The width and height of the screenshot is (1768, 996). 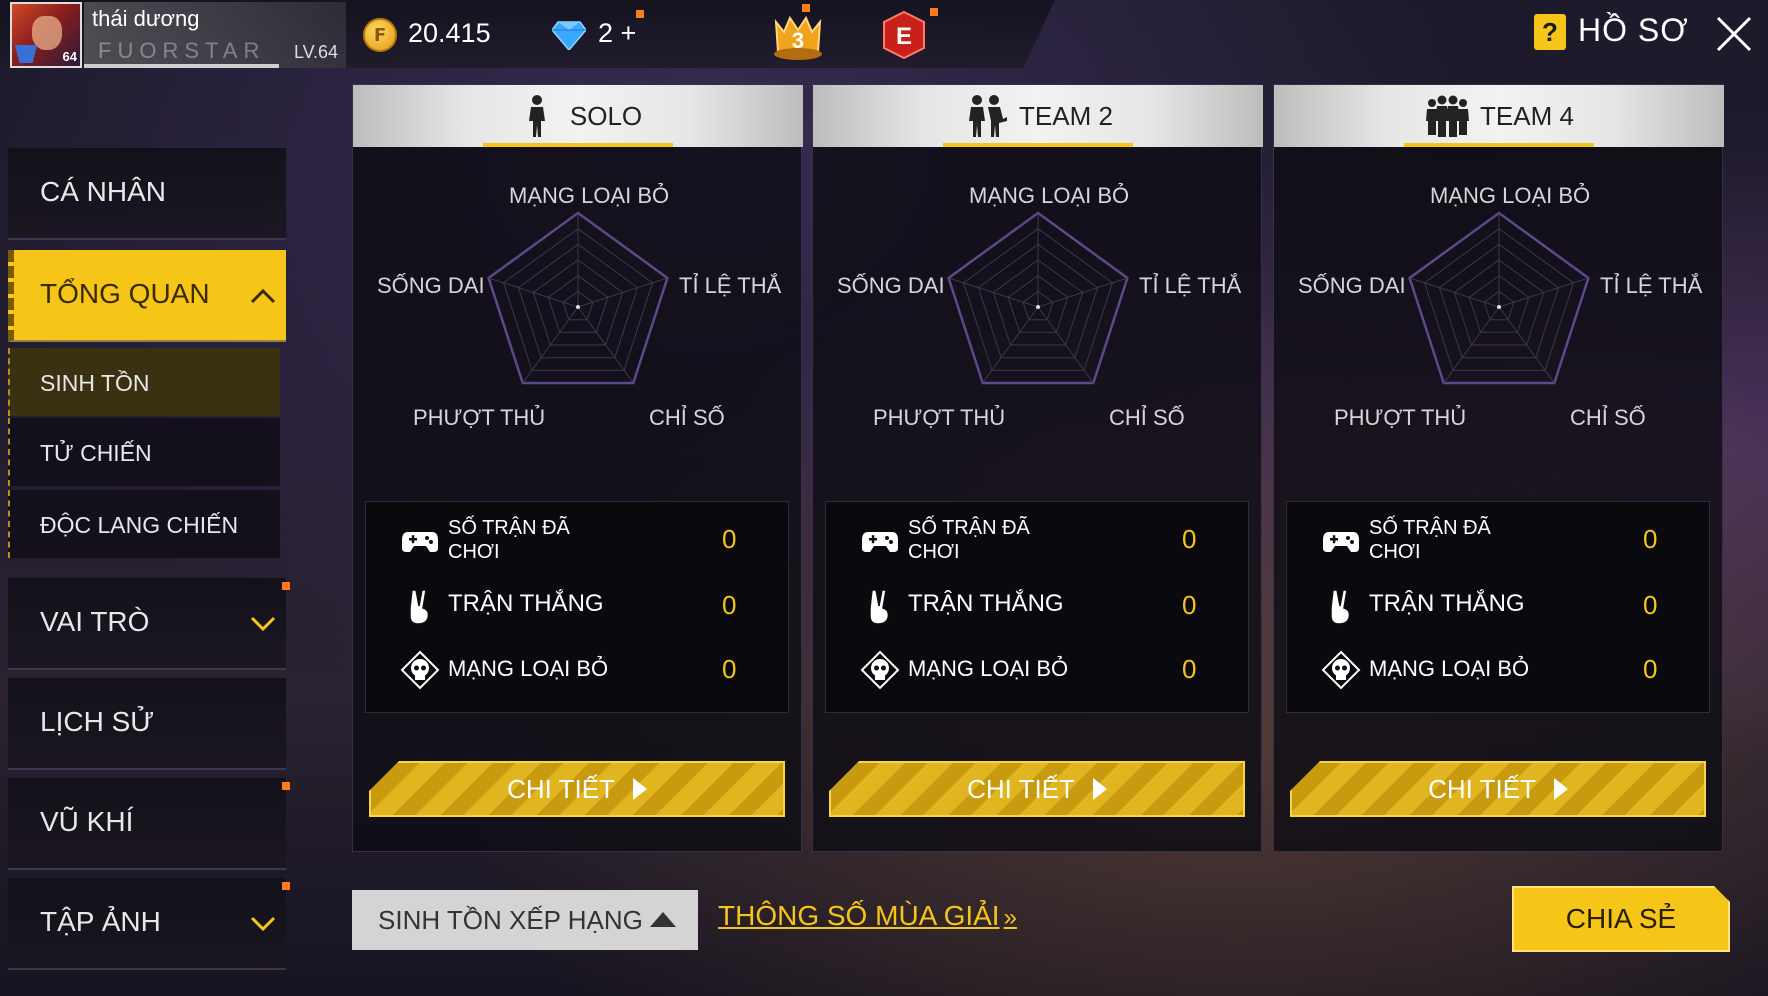 I want to click on mode-header: TEAM 4, so click(x=1499, y=116).